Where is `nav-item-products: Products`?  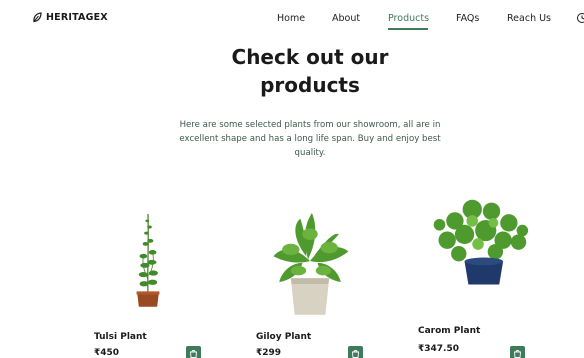 nav-item-products: Products is located at coordinates (408, 18).